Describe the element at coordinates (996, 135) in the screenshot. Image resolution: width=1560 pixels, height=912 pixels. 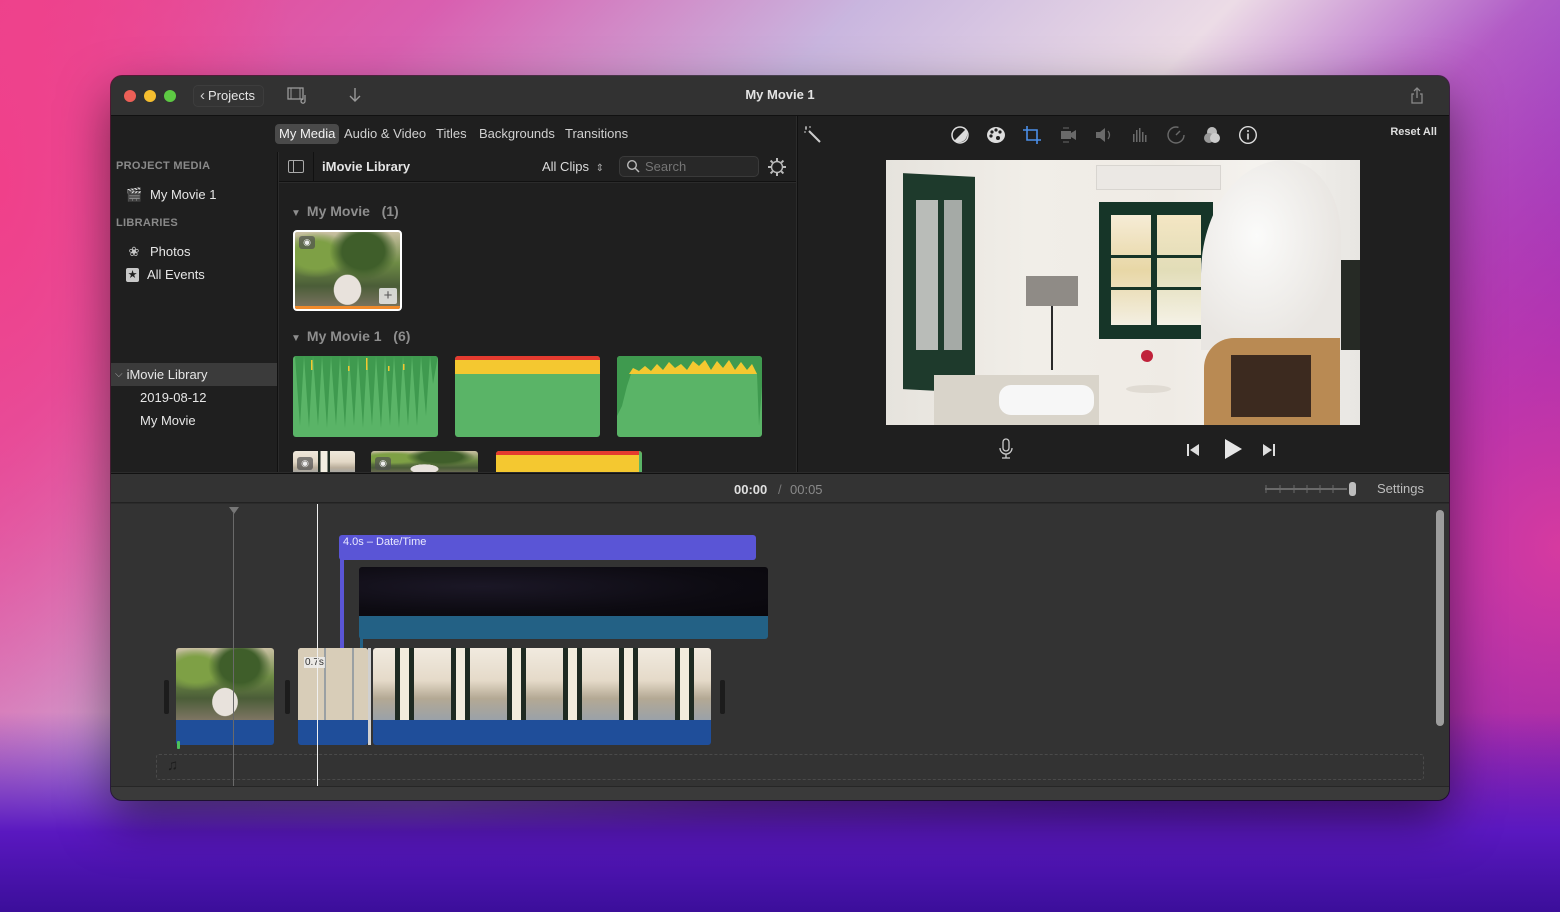
I see `color-correction-palette-icon` at that location.